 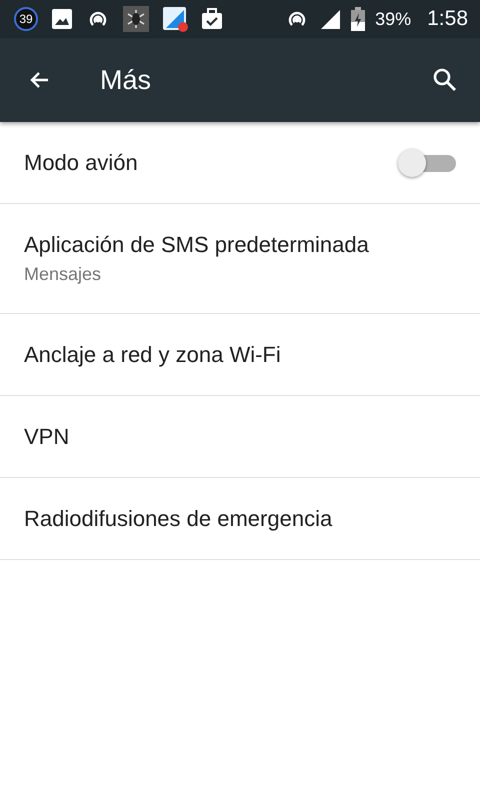 I want to click on settings-item: Radiodifusiones de emergencia, so click(x=240, y=519).